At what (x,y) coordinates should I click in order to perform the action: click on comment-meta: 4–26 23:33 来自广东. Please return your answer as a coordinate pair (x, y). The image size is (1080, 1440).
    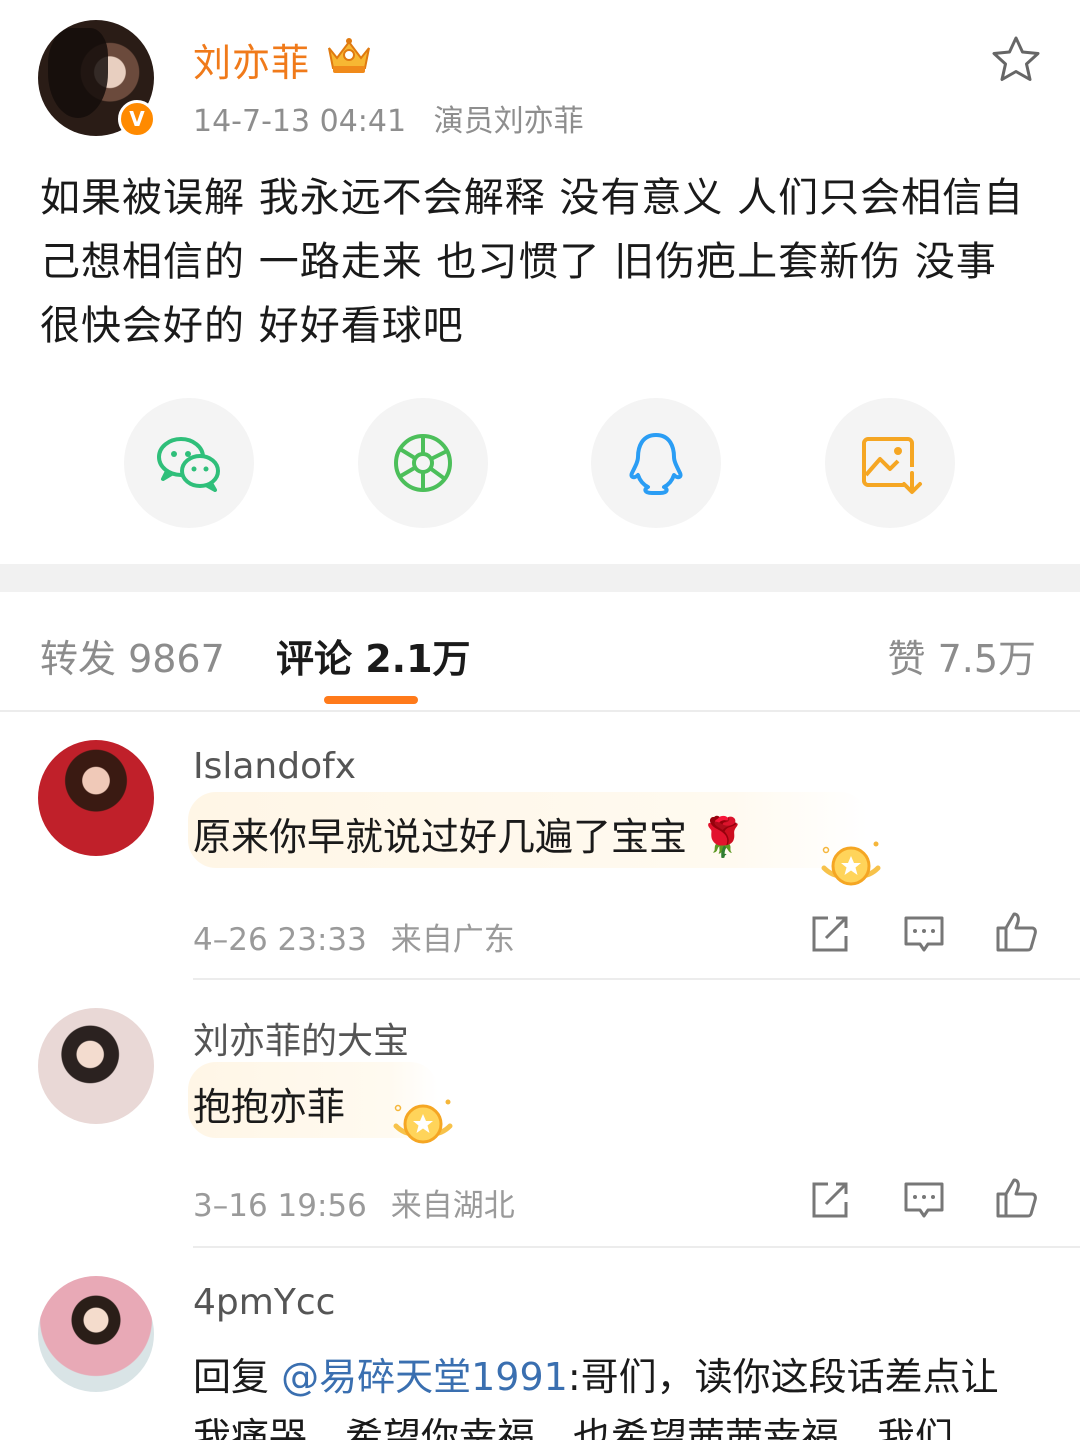
    Looking at the image, I should click on (361, 936).